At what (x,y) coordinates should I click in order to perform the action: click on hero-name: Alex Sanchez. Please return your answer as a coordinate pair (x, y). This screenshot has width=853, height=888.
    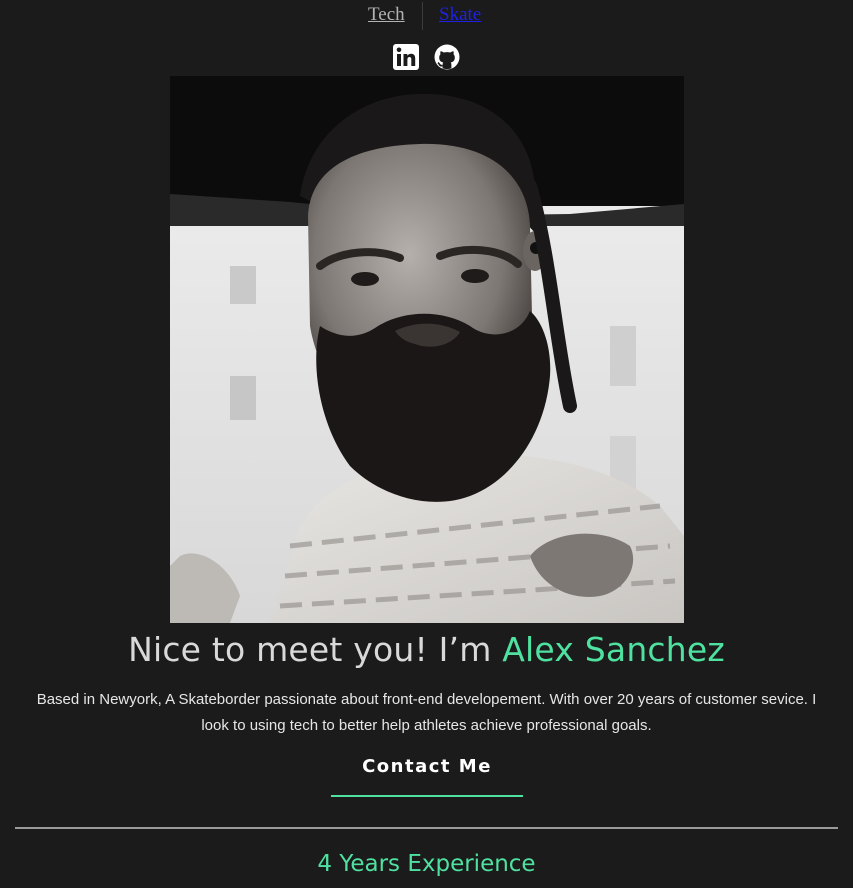
    Looking at the image, I should click on (613, 649).